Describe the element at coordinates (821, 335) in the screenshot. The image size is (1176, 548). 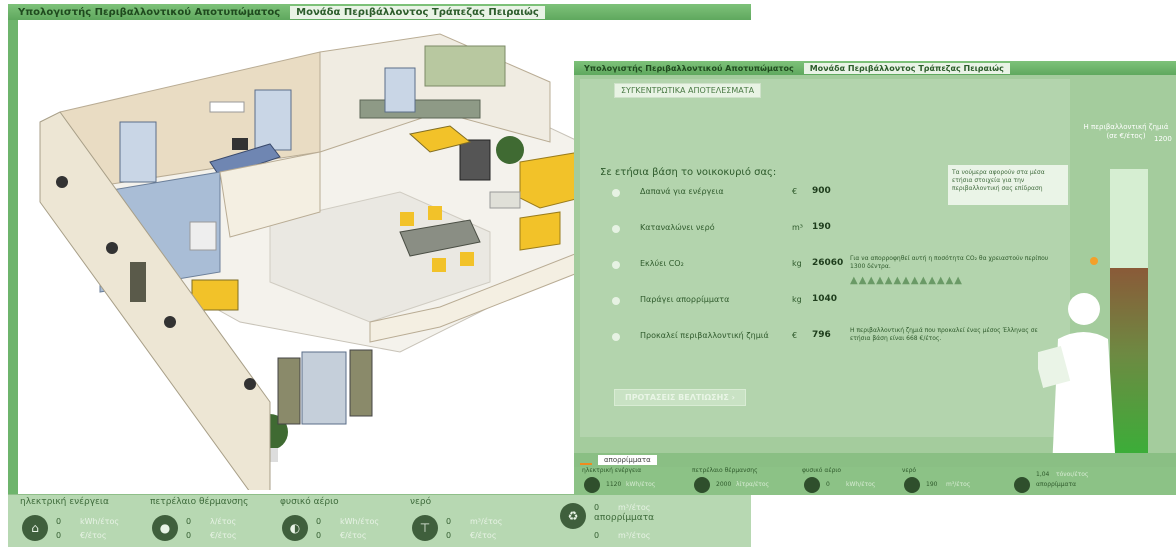
I see `row-value: 796` at that location.